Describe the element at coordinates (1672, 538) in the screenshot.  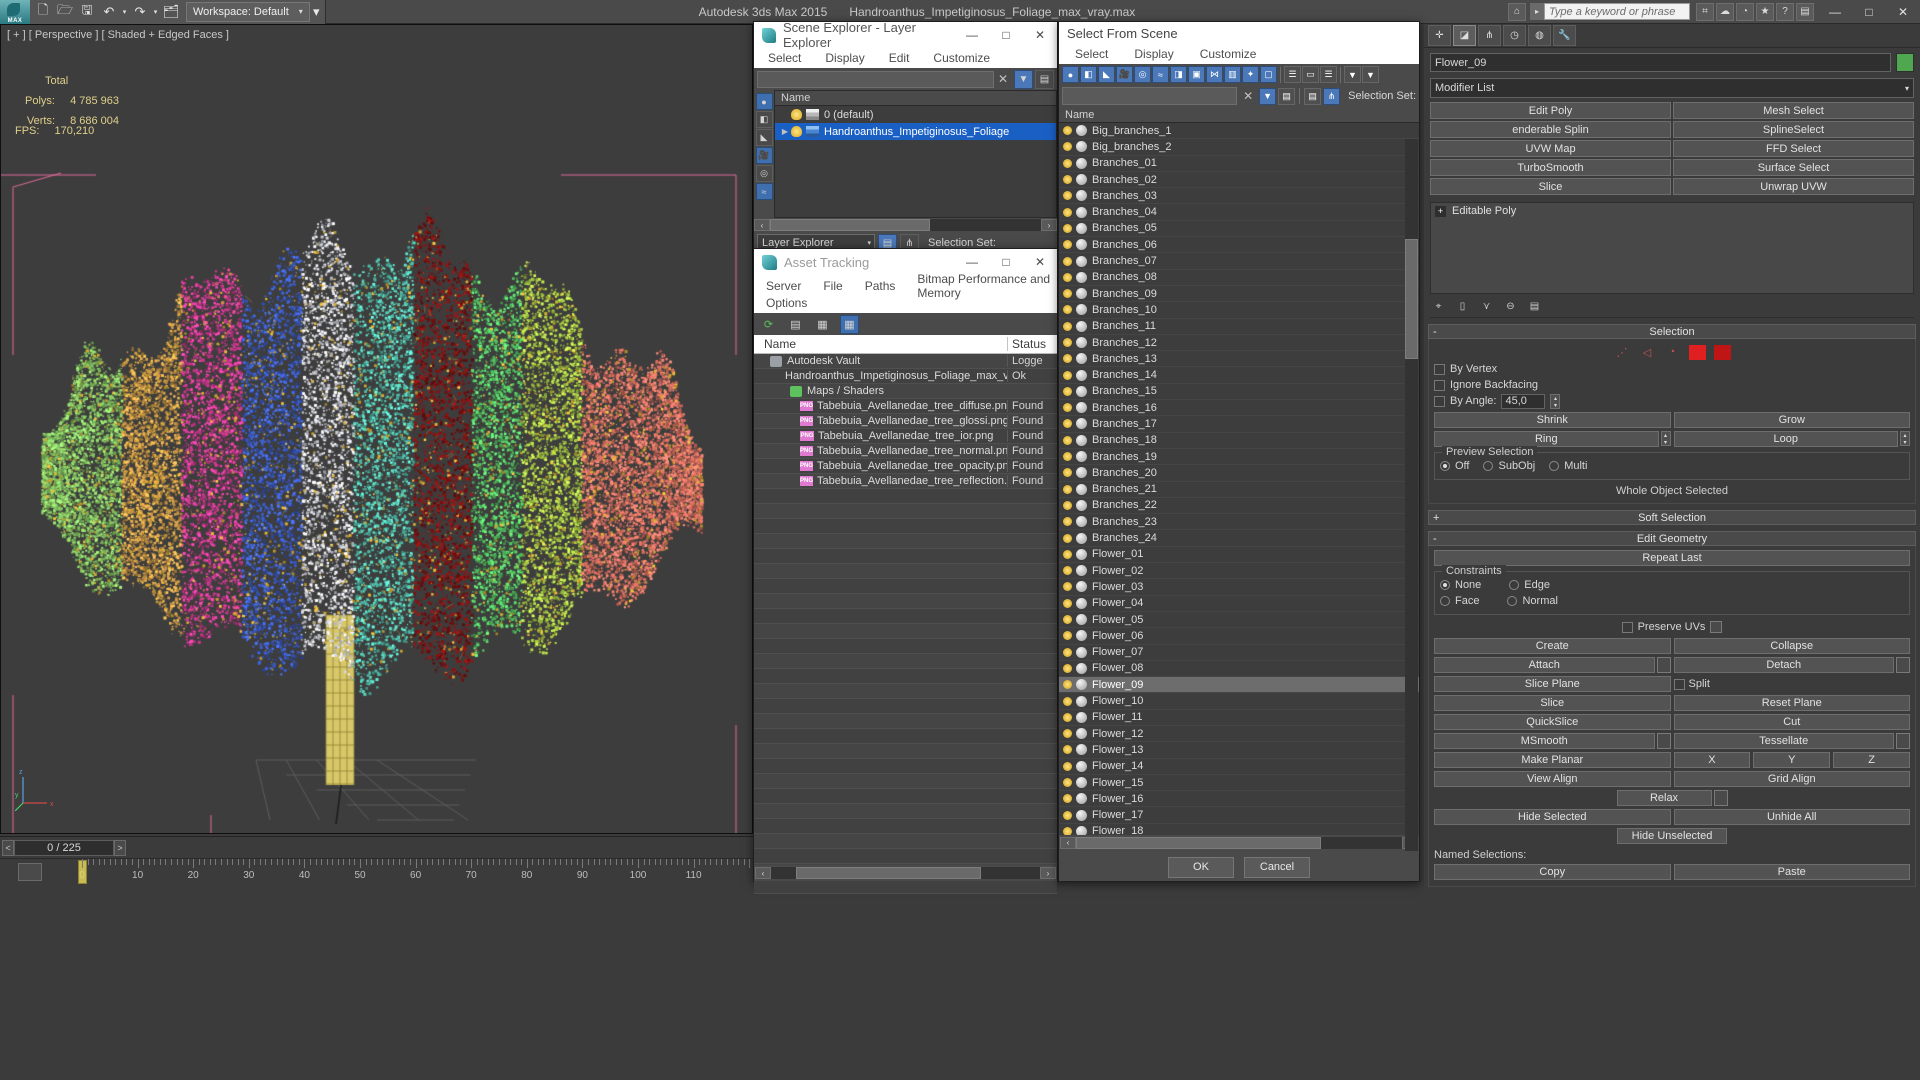
I see `edit-geometry-rollout-header: - Edit Geometry` at that location.